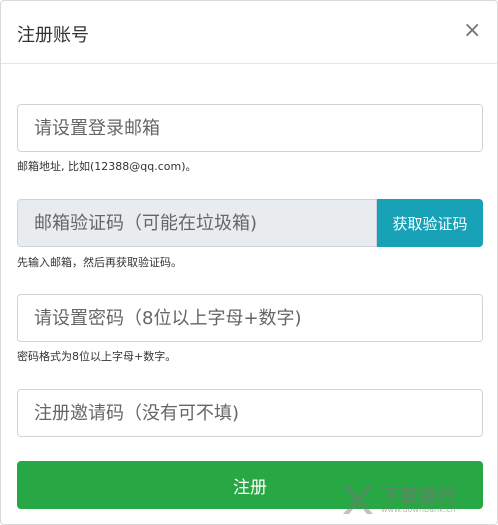 The image size is (498, 525). Describe the element at coordinates (107, 166) in the screenshot. I see `email-help-text: 邮箱地址, 比如(12388@qq.com)。` at that location.